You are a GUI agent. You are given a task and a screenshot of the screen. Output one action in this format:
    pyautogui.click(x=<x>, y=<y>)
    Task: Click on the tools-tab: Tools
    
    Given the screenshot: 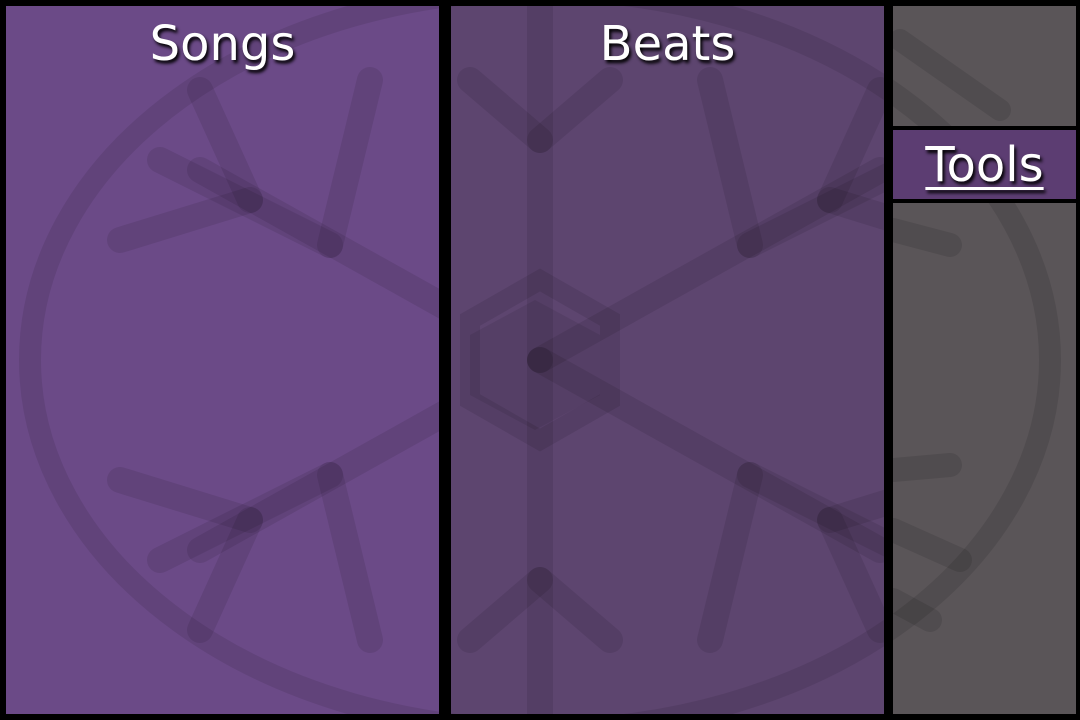 What is the action you would take?
    pyautogui.click(x=984, y=164)
    